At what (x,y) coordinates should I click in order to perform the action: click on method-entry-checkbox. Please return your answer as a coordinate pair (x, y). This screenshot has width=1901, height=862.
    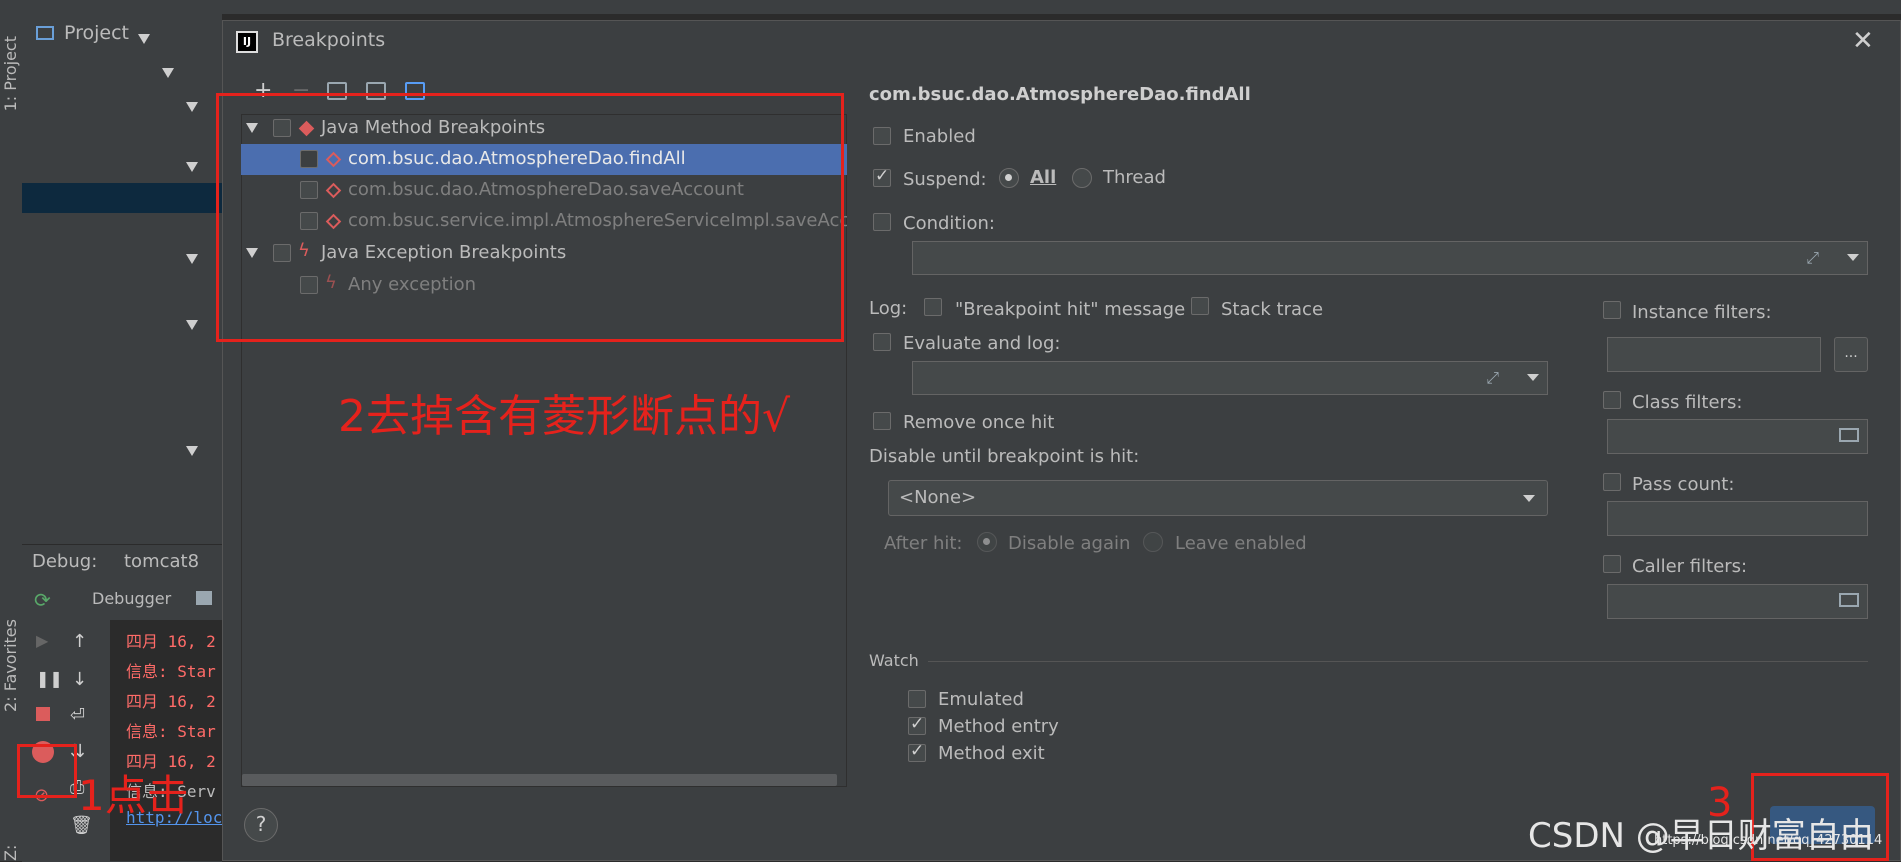
    Looking at the image, I should click on (917, 724).